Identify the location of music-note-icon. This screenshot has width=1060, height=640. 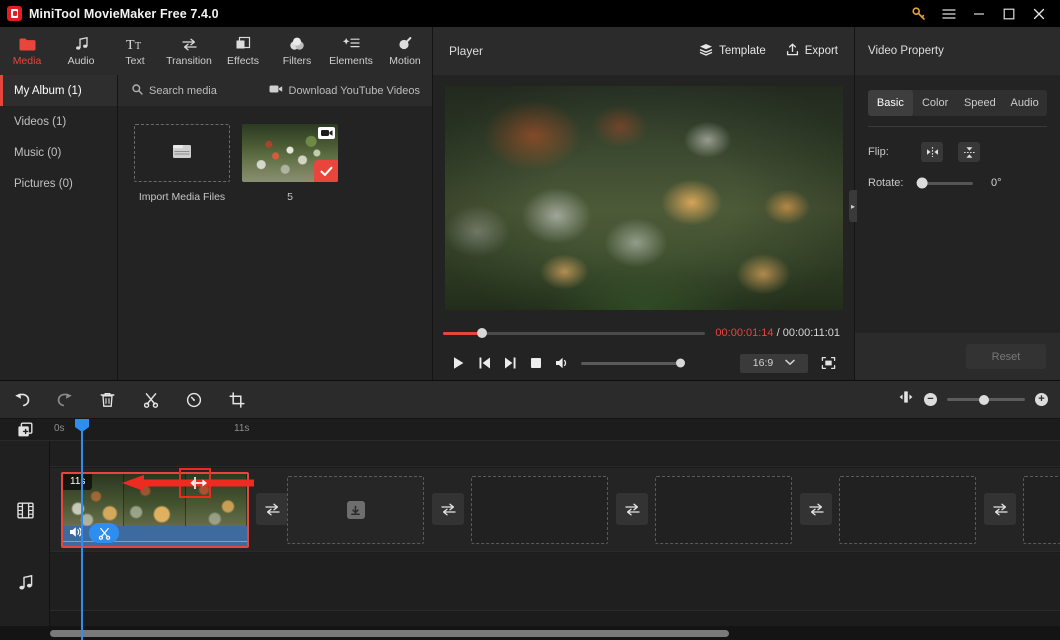
(81, 43).